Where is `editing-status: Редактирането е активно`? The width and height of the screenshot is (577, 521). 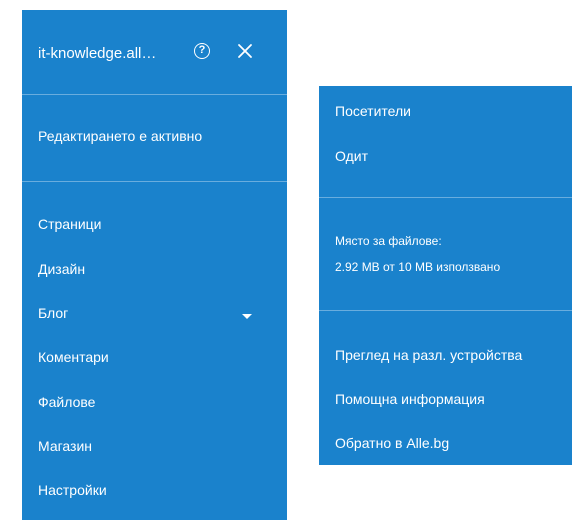
editing-status: Редактирането е активно is located at coordinates (120, 136).